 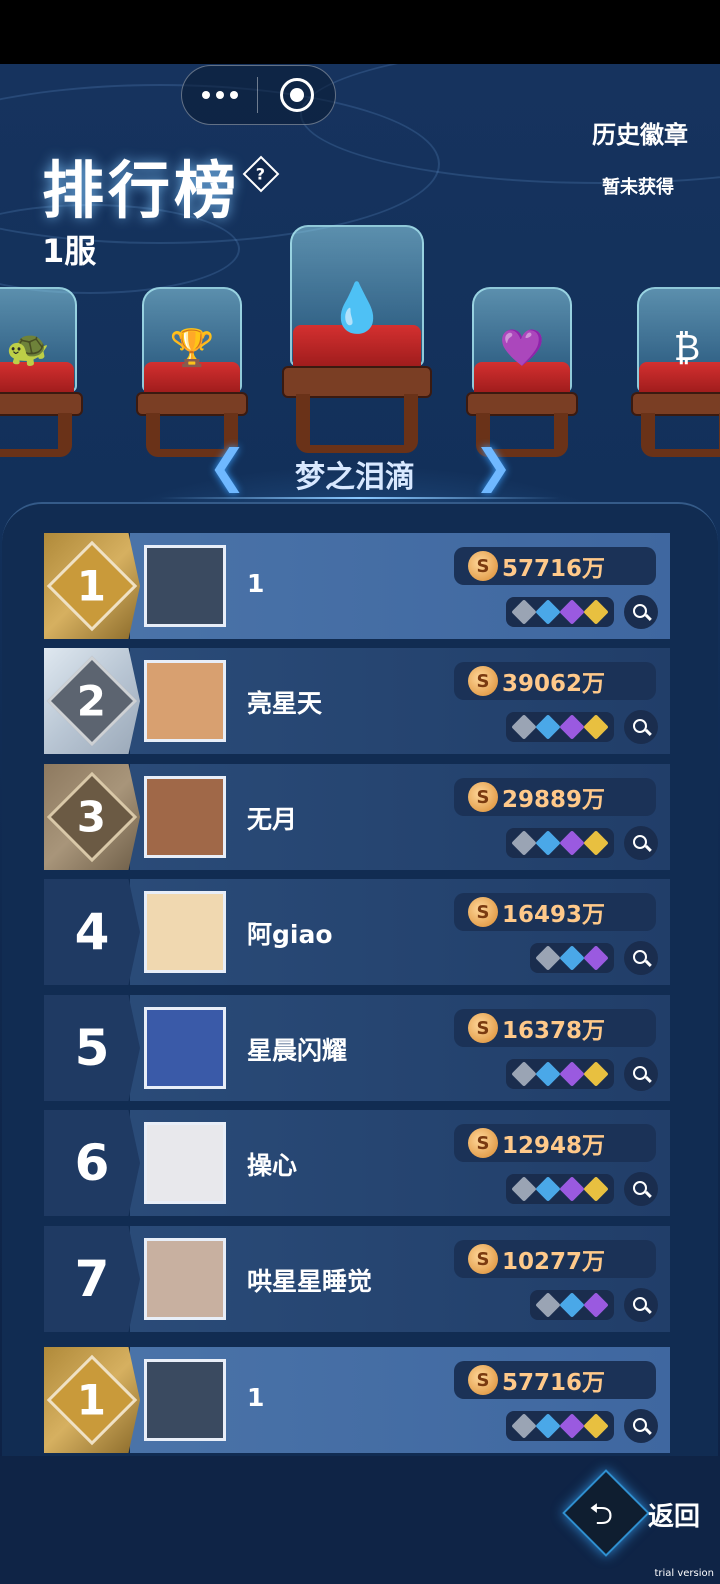 What do you see at coordinates (673, 372) in the screenshot?
I see `badge-pedestal: ₿` at bounding box center [673, 372].